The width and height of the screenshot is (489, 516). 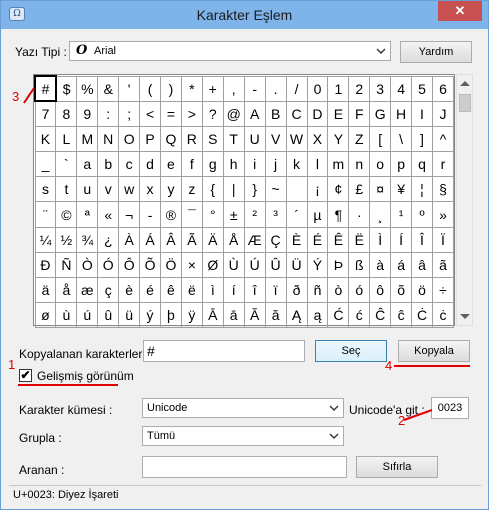 What do you see at coordinates (212, 290) in the screenshot?
I see `char-cell: ì` at bounding box center [212, 290].